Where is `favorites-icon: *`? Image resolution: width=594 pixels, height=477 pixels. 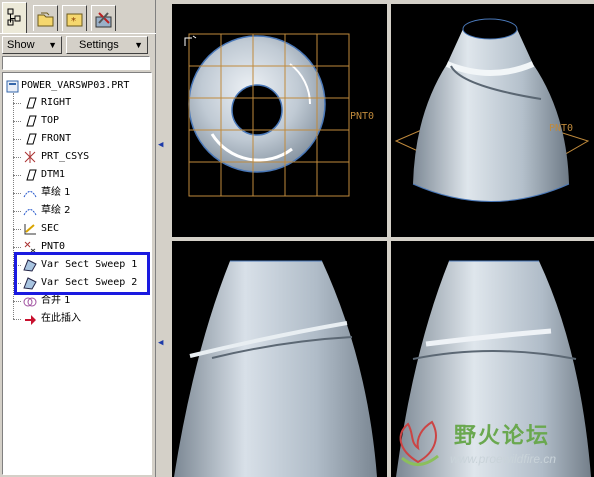 favorites-icon: * is located at coordinates (74, 20).